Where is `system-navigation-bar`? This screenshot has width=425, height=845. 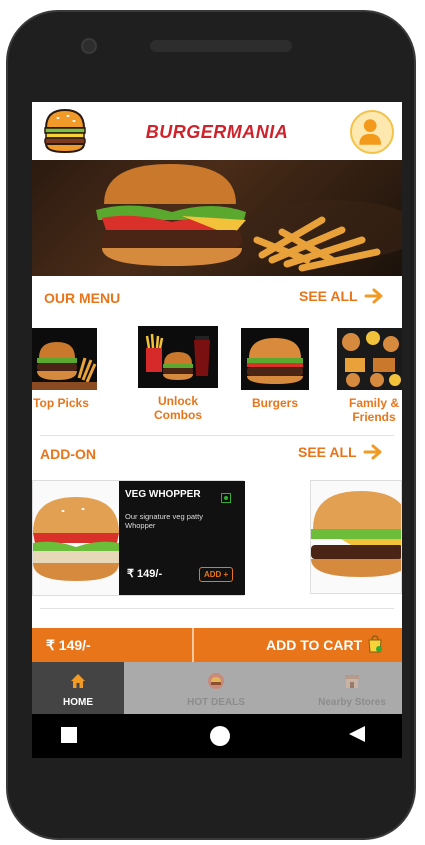 system-navigation-bar is located at coordinates (217, 736).